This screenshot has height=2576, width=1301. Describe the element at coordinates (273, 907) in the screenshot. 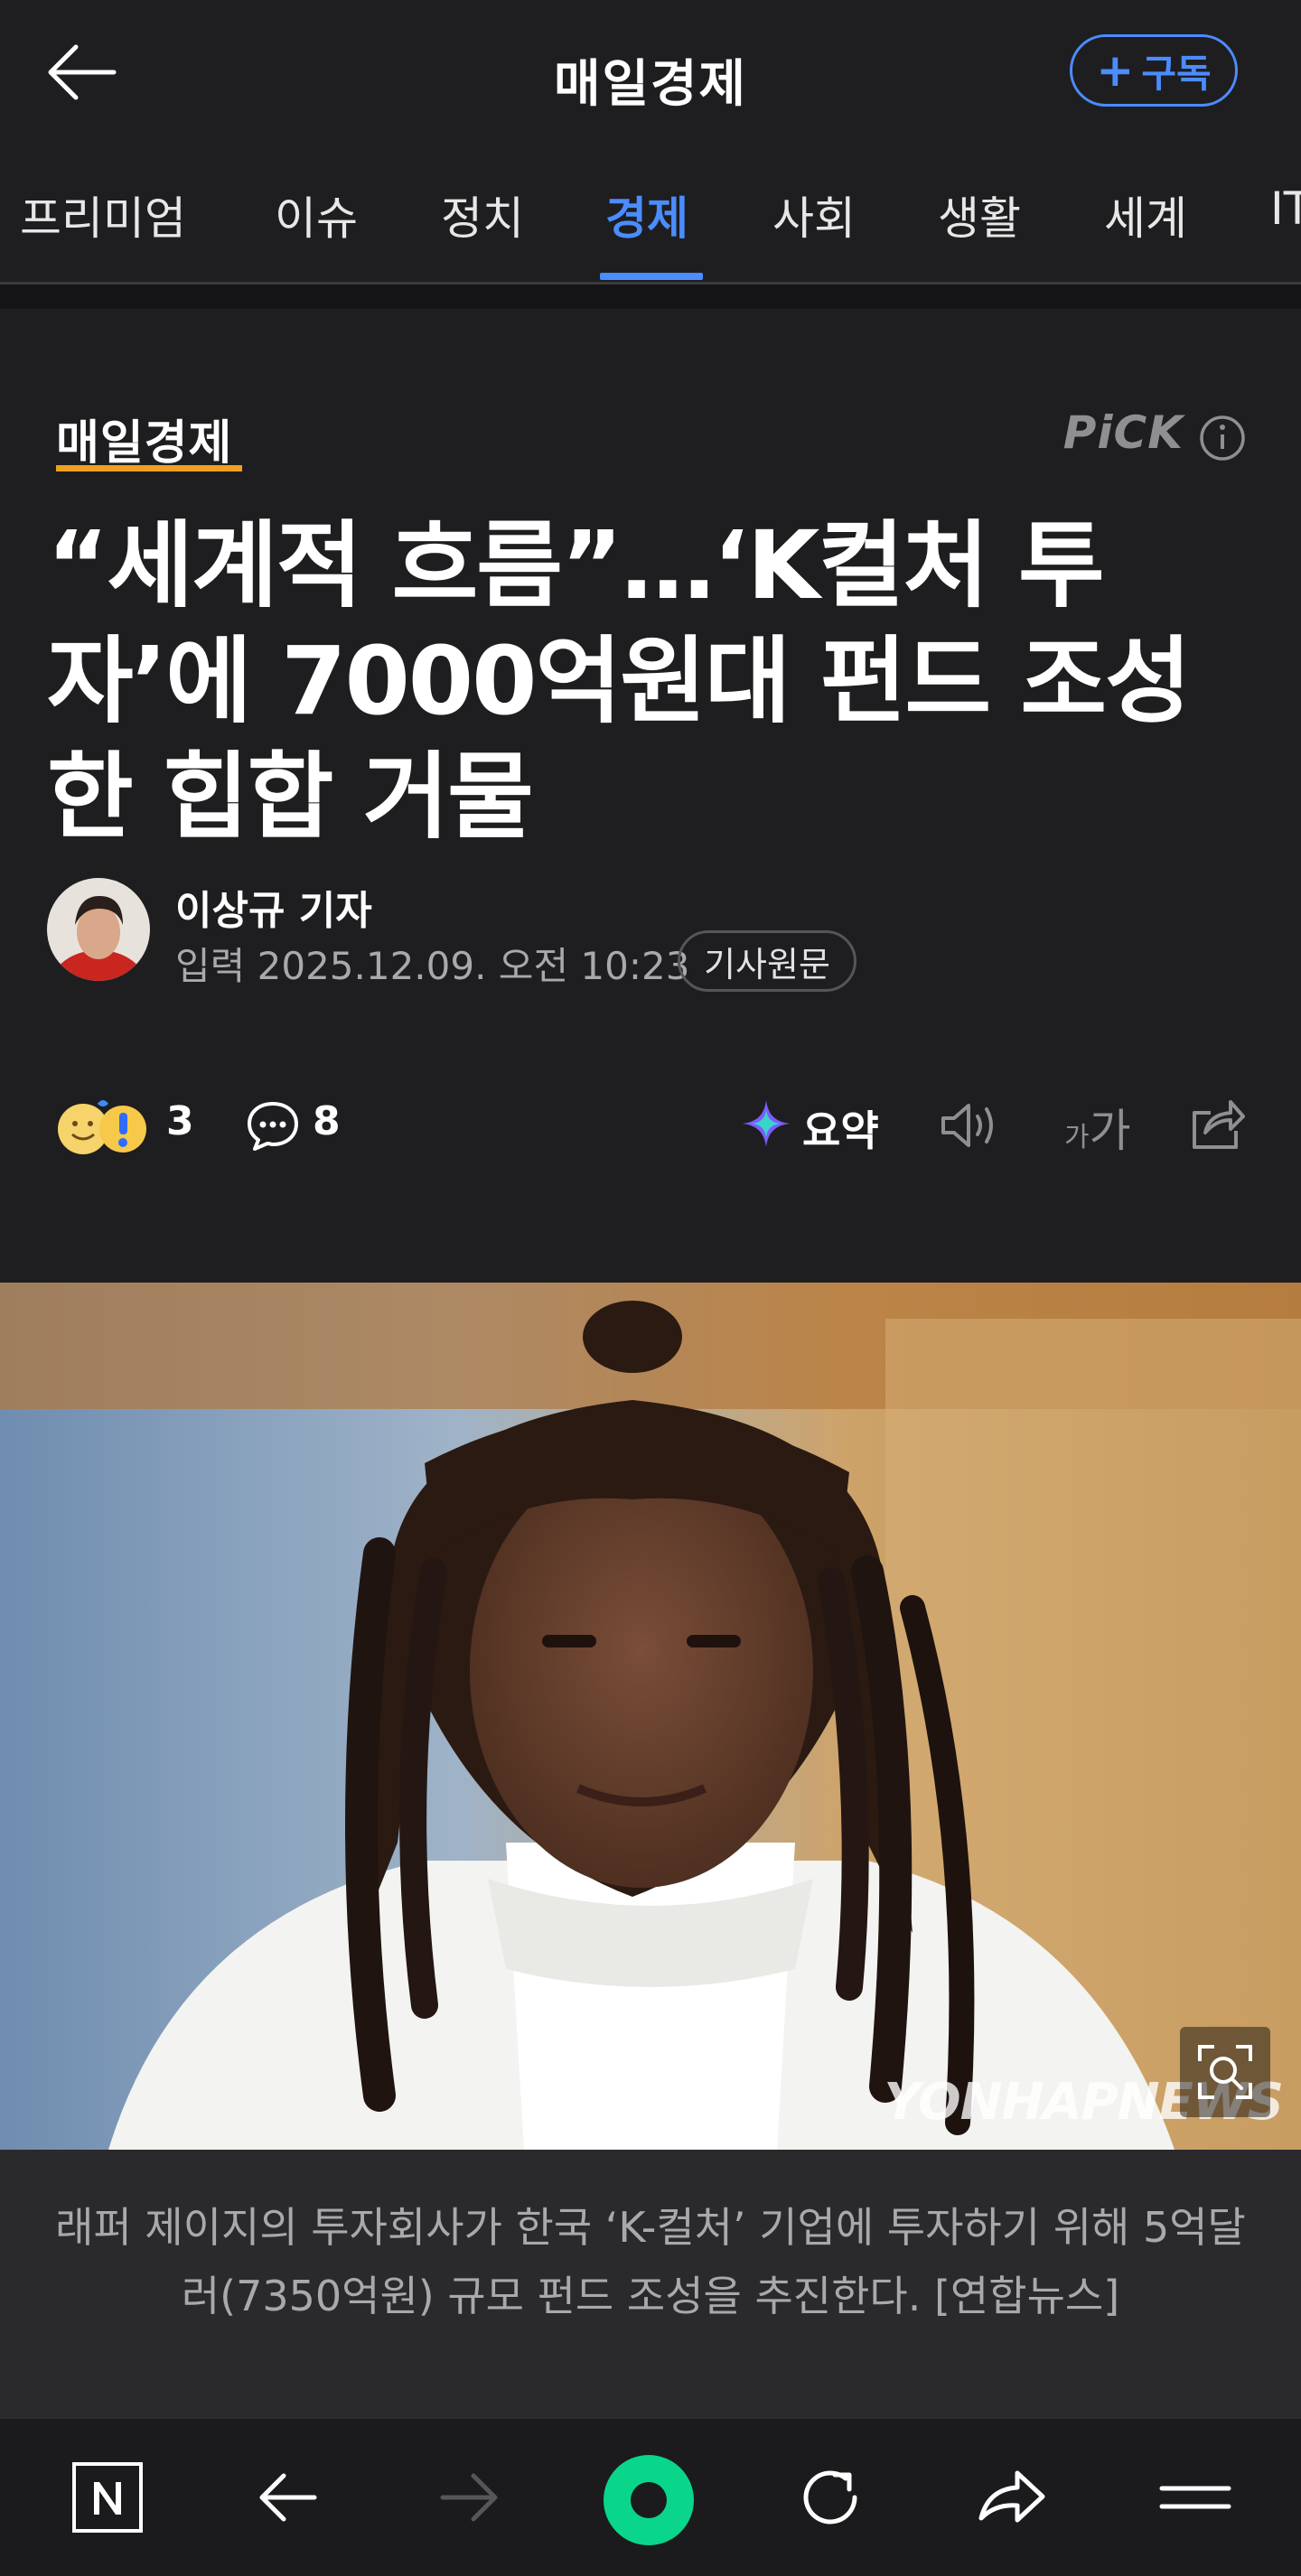

I see `reporter-name: 이상규 기자` at that location.